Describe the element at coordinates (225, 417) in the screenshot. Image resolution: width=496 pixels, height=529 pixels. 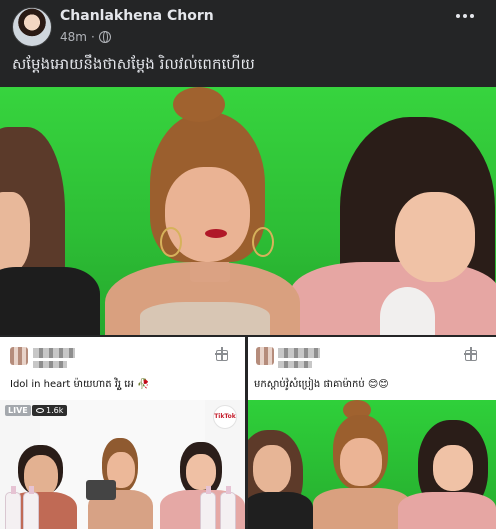
I see `brand-logo: TikTok` at that location.